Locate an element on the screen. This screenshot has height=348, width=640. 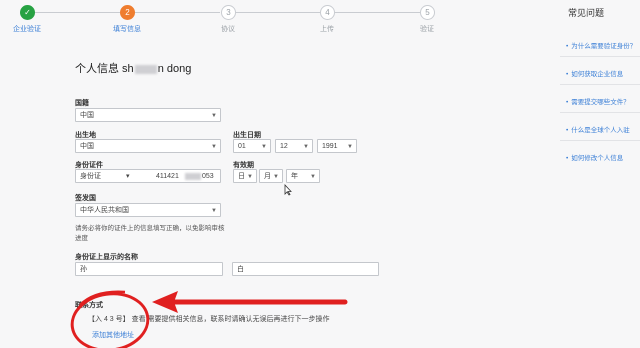
contact-section-label: 联系方式 is located at coordinates (89, 305).